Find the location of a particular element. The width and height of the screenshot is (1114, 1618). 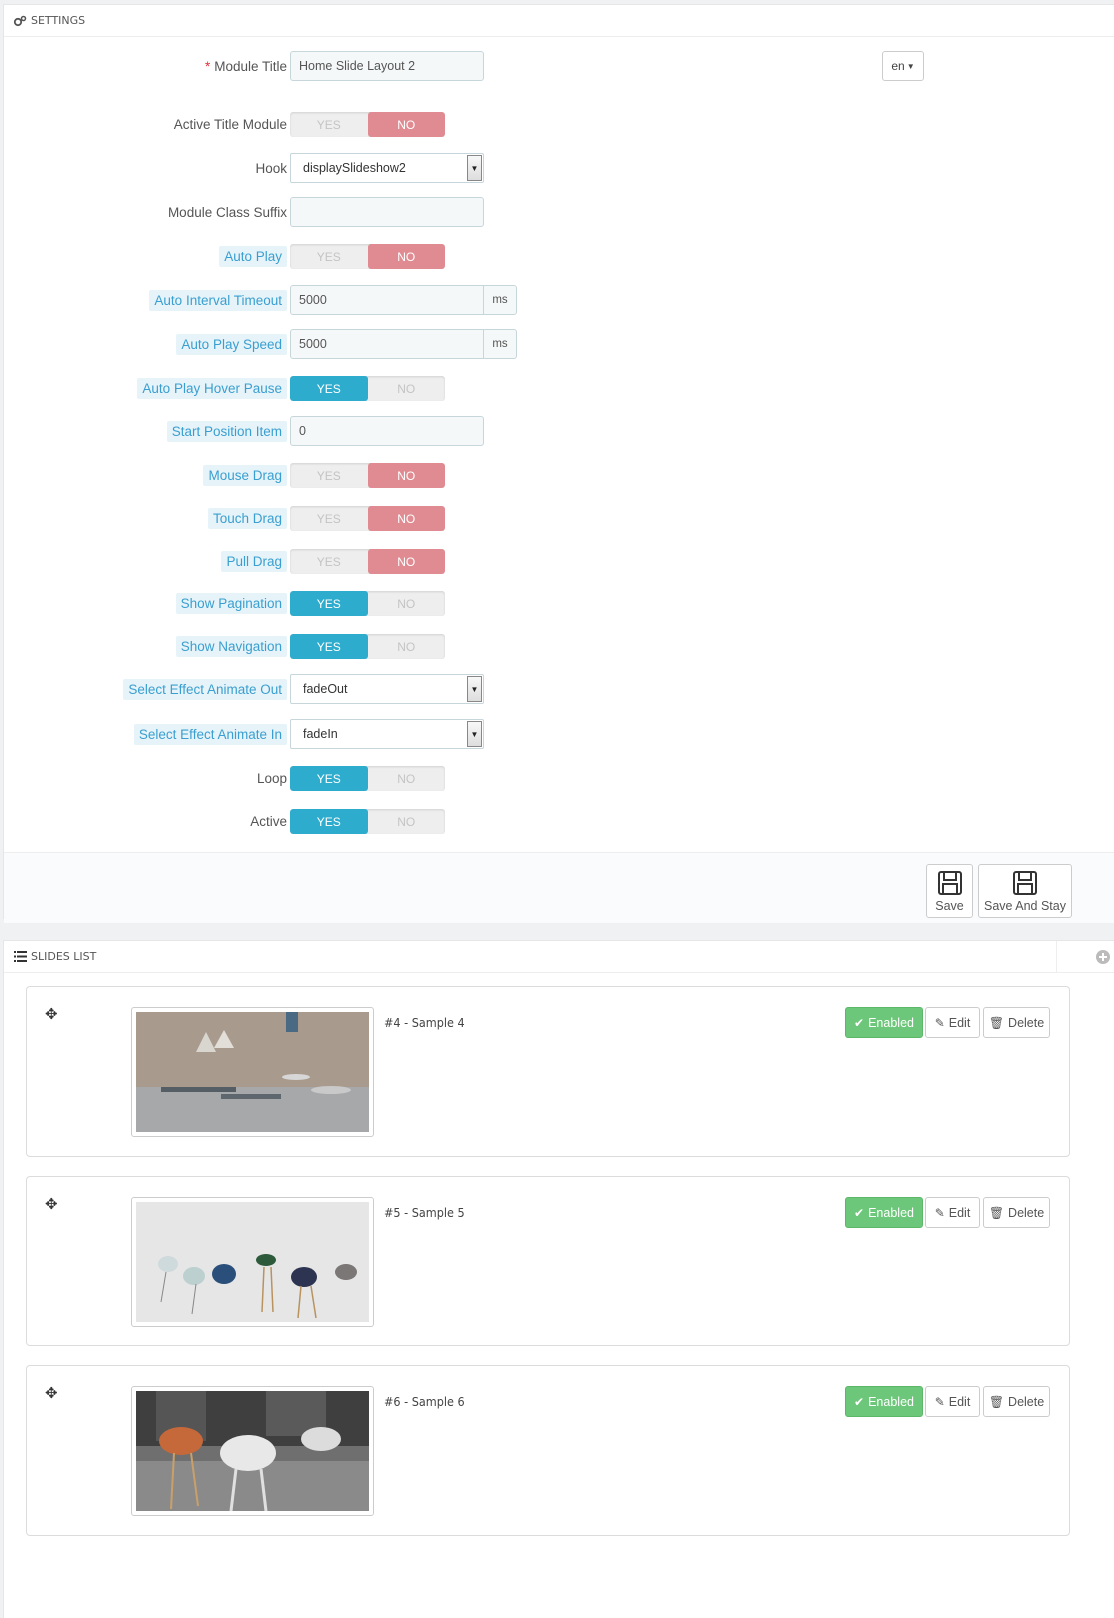

show-pagination-switch: YES NO is located at coordinates (367, 603).